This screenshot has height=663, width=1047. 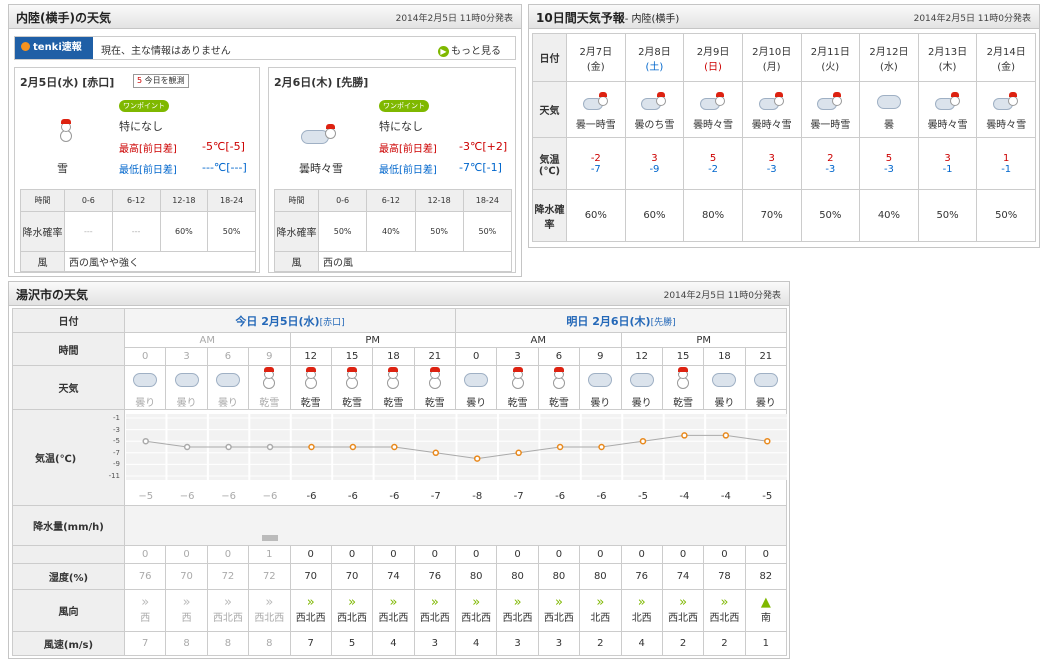 I want to click on wind-speed-value: 4, so click(x=476, y=643).